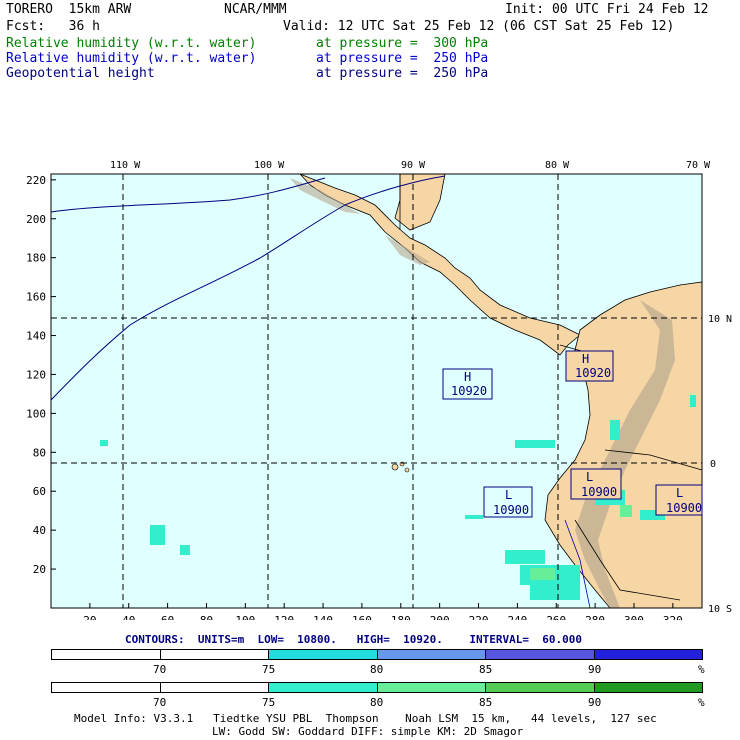 The image size is (740, 740). I want to click on y-tick-label: 160, so click(36, 297).